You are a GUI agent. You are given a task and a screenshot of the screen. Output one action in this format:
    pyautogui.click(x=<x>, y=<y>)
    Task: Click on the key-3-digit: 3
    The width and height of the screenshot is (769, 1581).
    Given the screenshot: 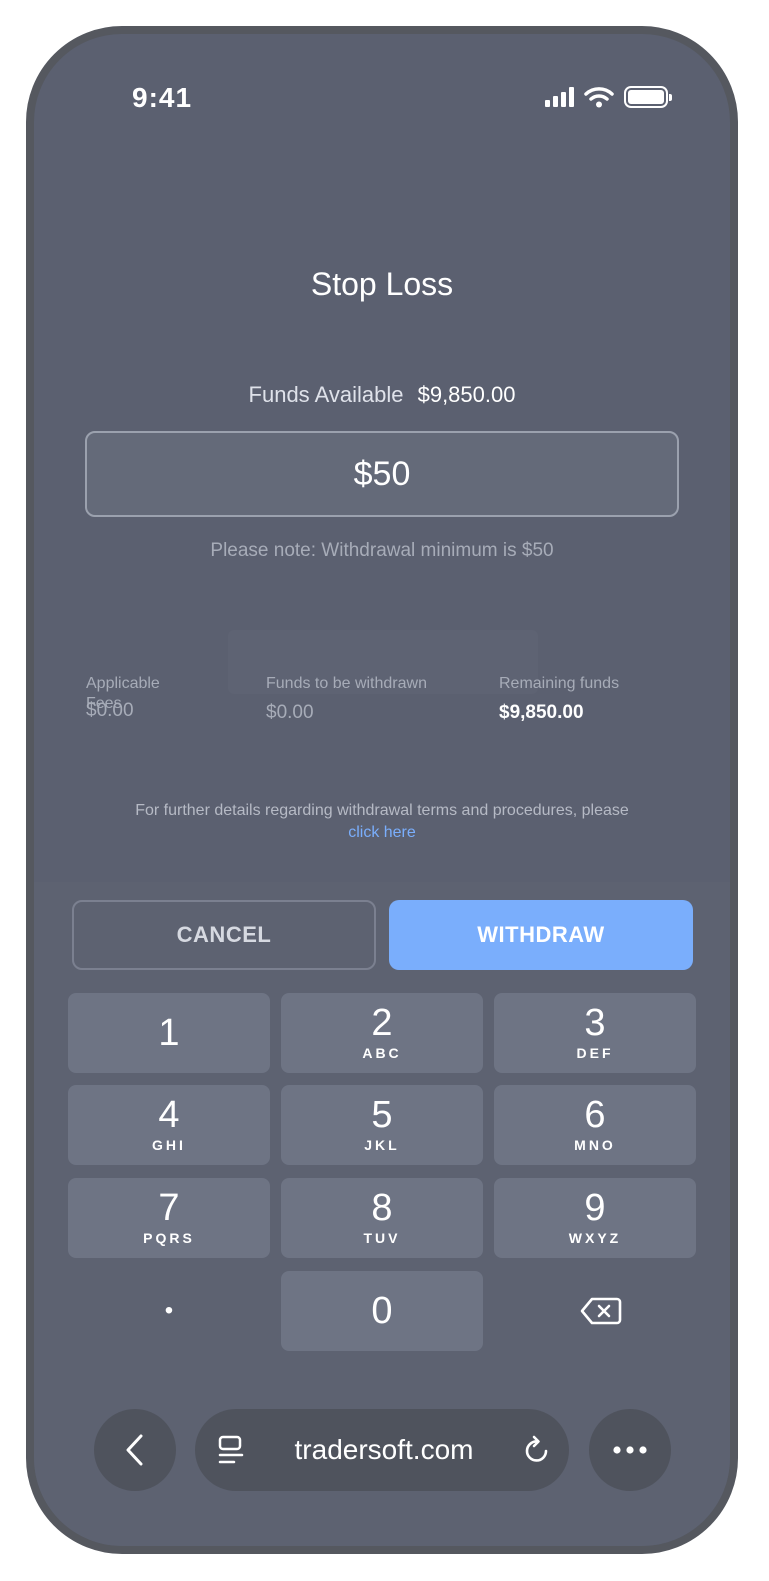 What is the action you would take?
    pyautogui.click(x=595, y=1023)
    